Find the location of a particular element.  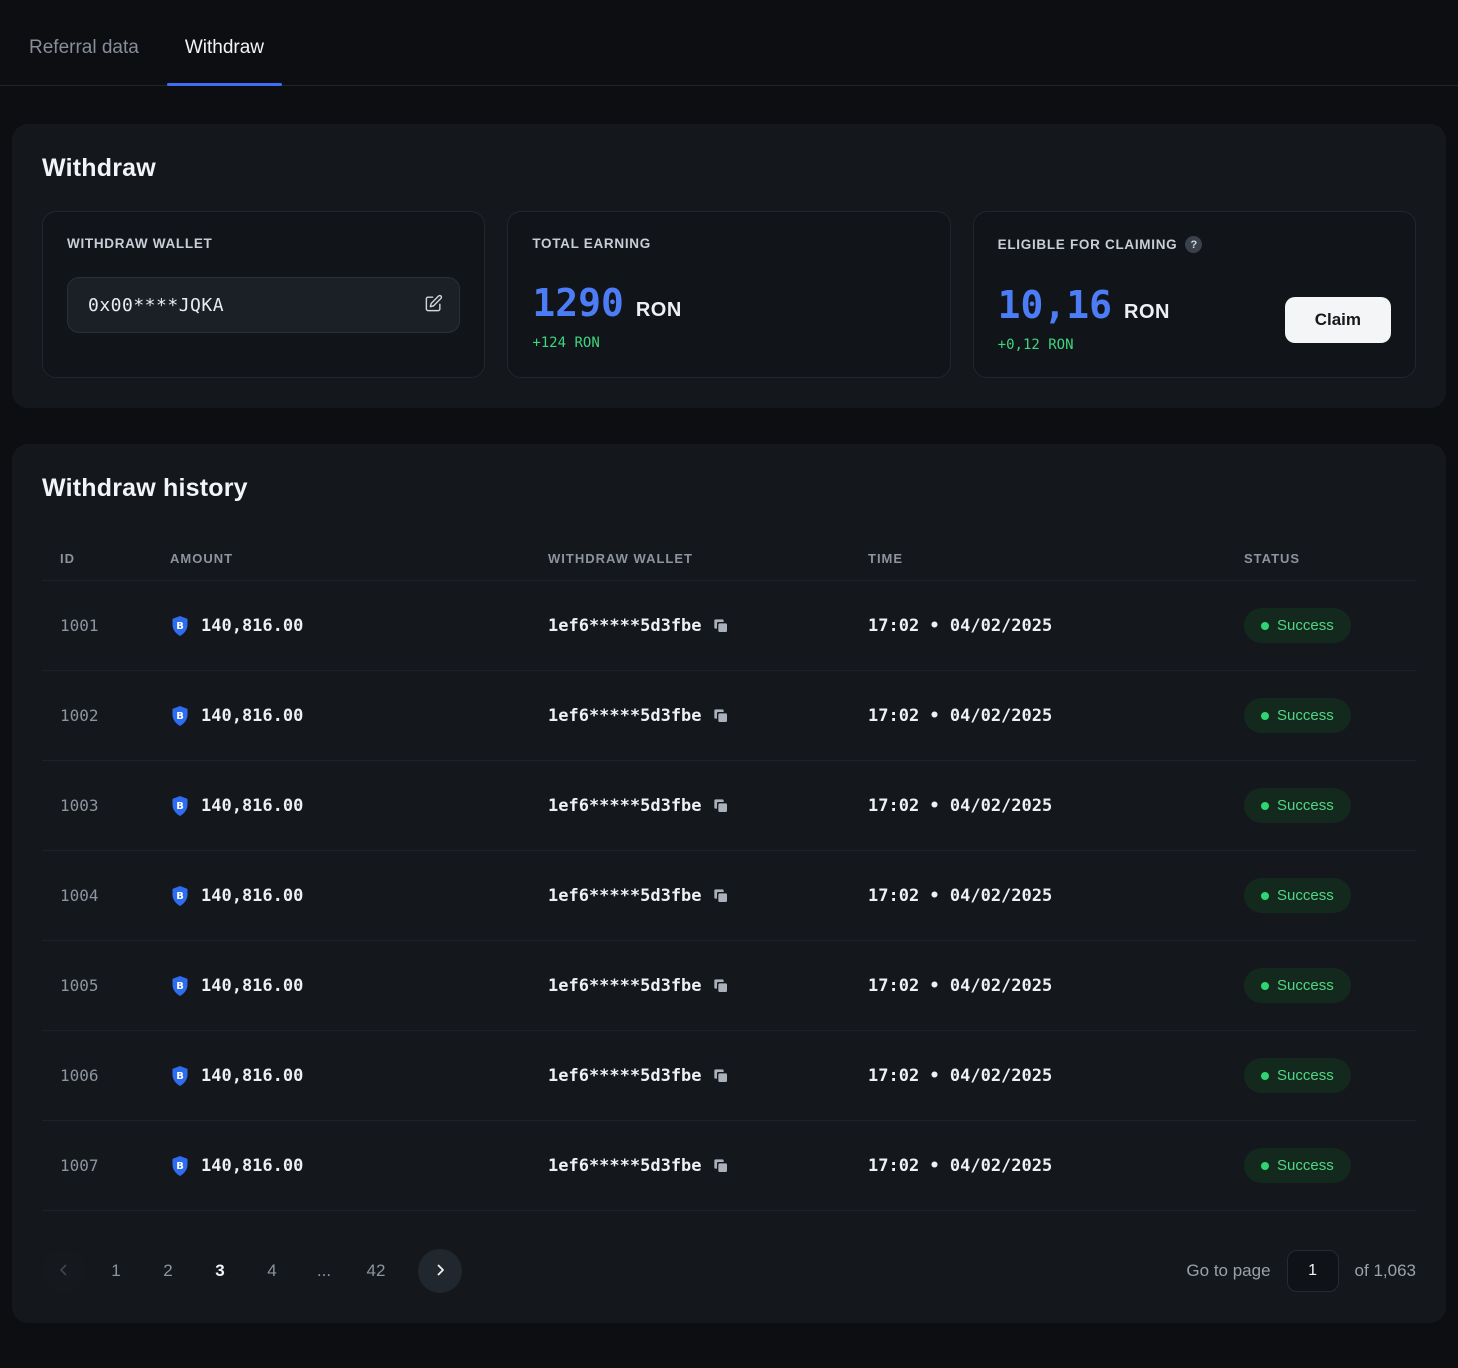

eligible-currency: RON is located at coordinates (1147, 312).